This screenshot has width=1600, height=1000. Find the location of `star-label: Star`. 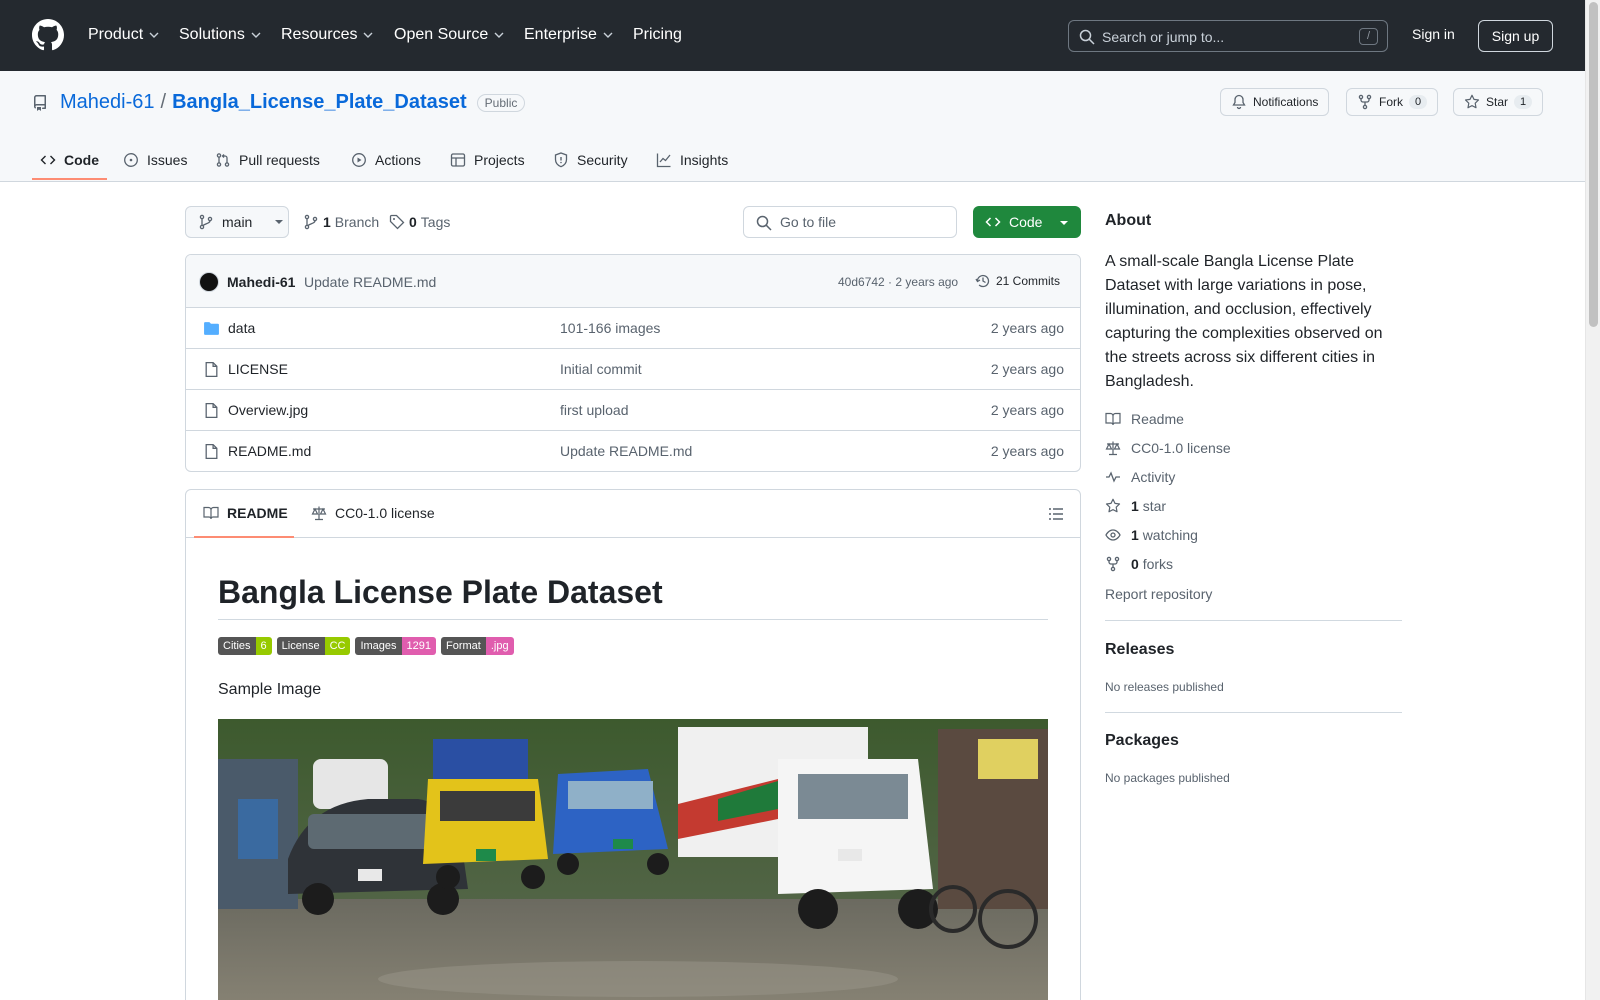

star-label: Star is located at coordinates (1497, 102).